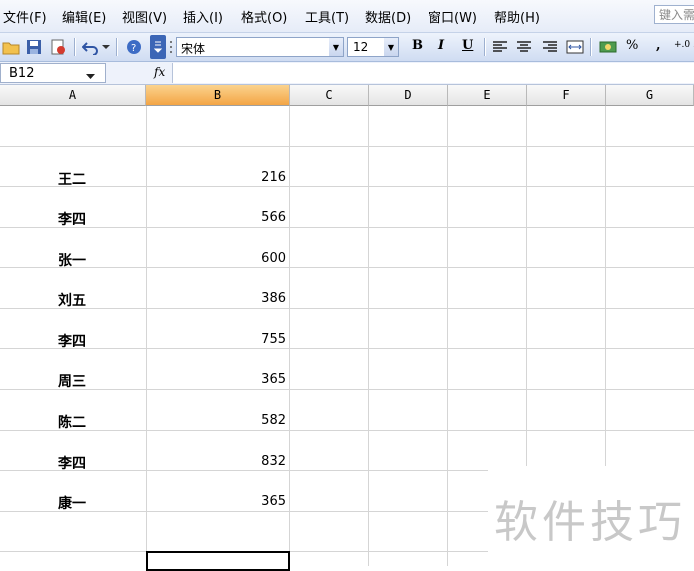 The width and height of the screenshot is (694, 571). I want to click on column-header-c: C, so click(329, 95).